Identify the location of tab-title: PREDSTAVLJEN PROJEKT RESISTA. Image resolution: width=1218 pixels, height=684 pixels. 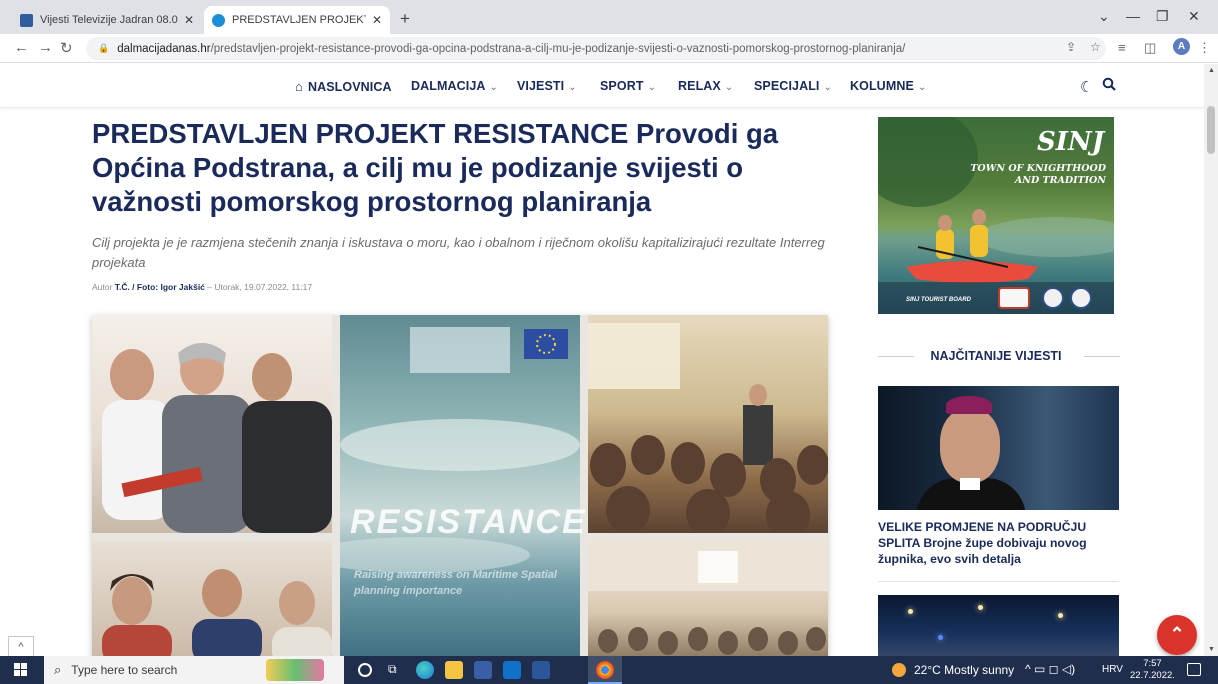
(299, 20).